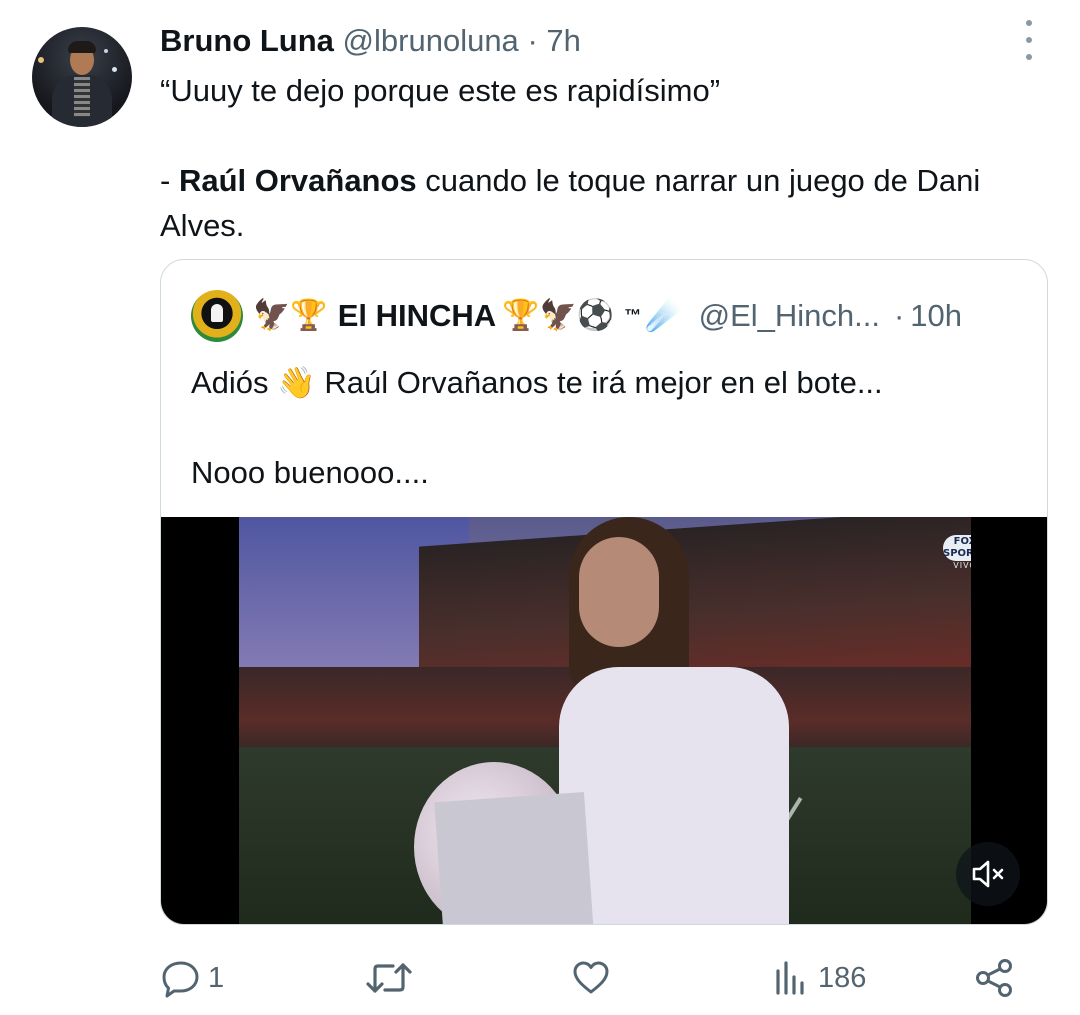 This screenshot has width=1080, height=1015. What do you see at coordinates (431, 40) in the screenshot?
I see `author-handle: @lbrunoluna` at bounding box center [431, 40].